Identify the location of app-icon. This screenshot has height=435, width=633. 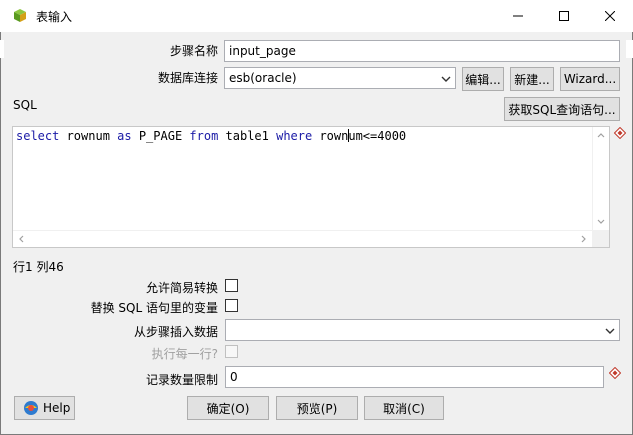
(20, 15).